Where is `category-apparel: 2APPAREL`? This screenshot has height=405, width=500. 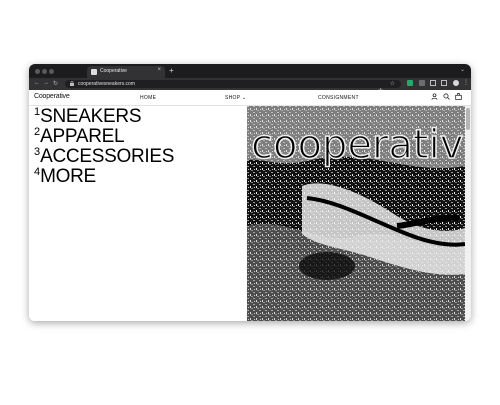
category-apparel: 2APPAREL is located at coordinates (79, 136).